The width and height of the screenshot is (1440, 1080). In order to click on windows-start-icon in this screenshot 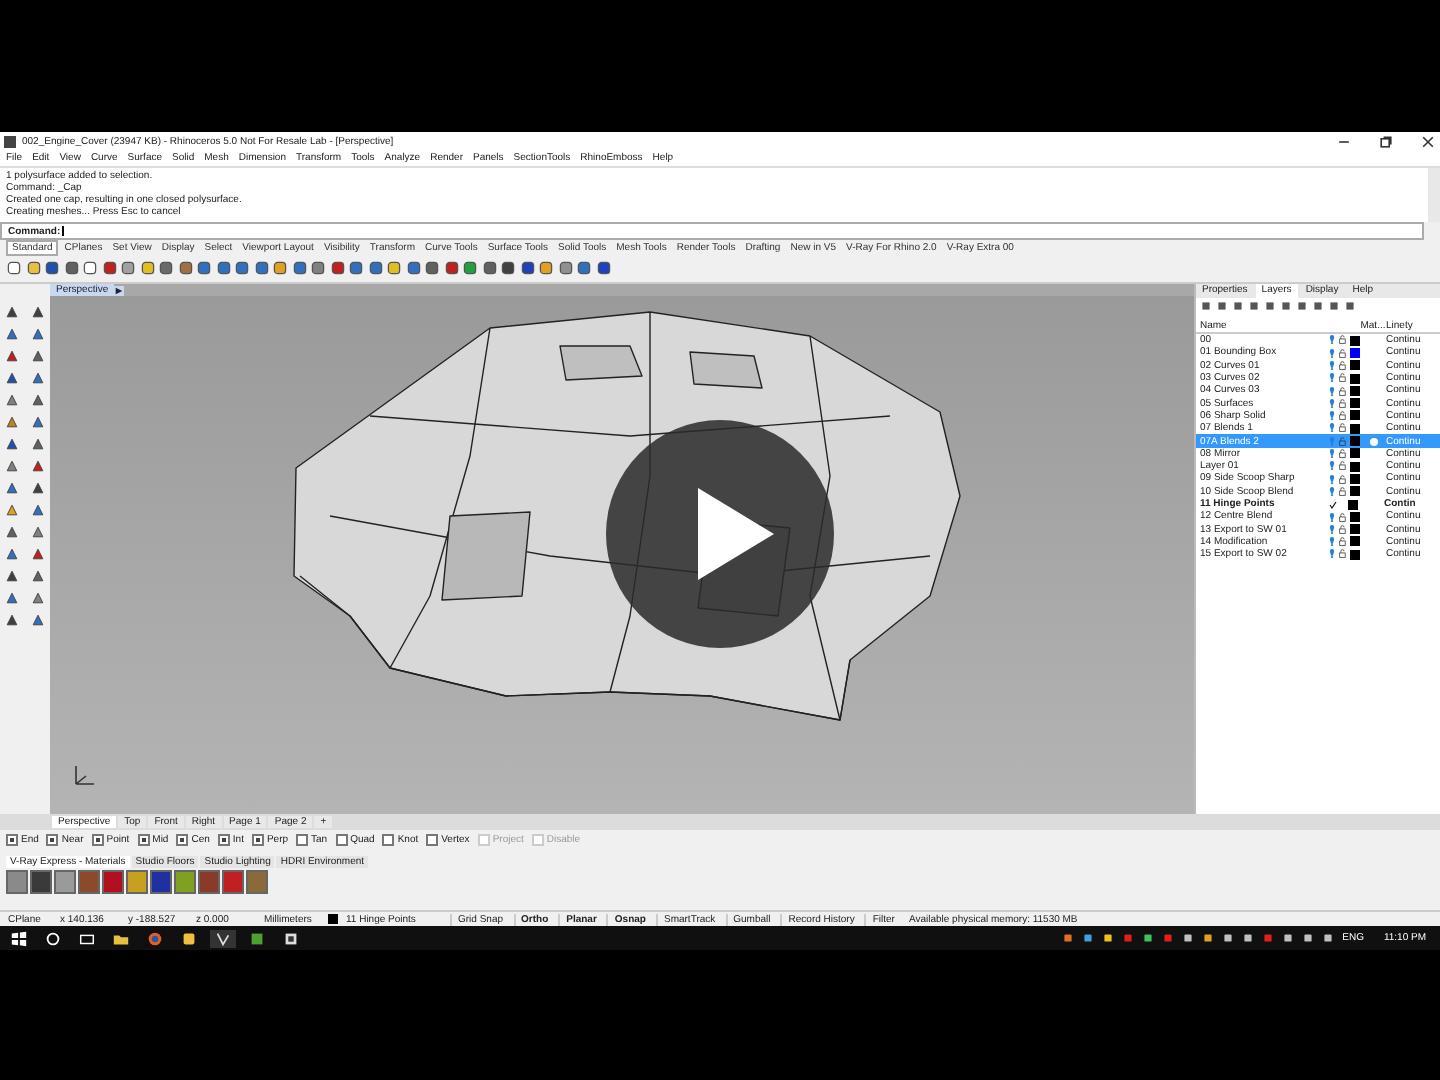, I will do `click(19, 938)`.